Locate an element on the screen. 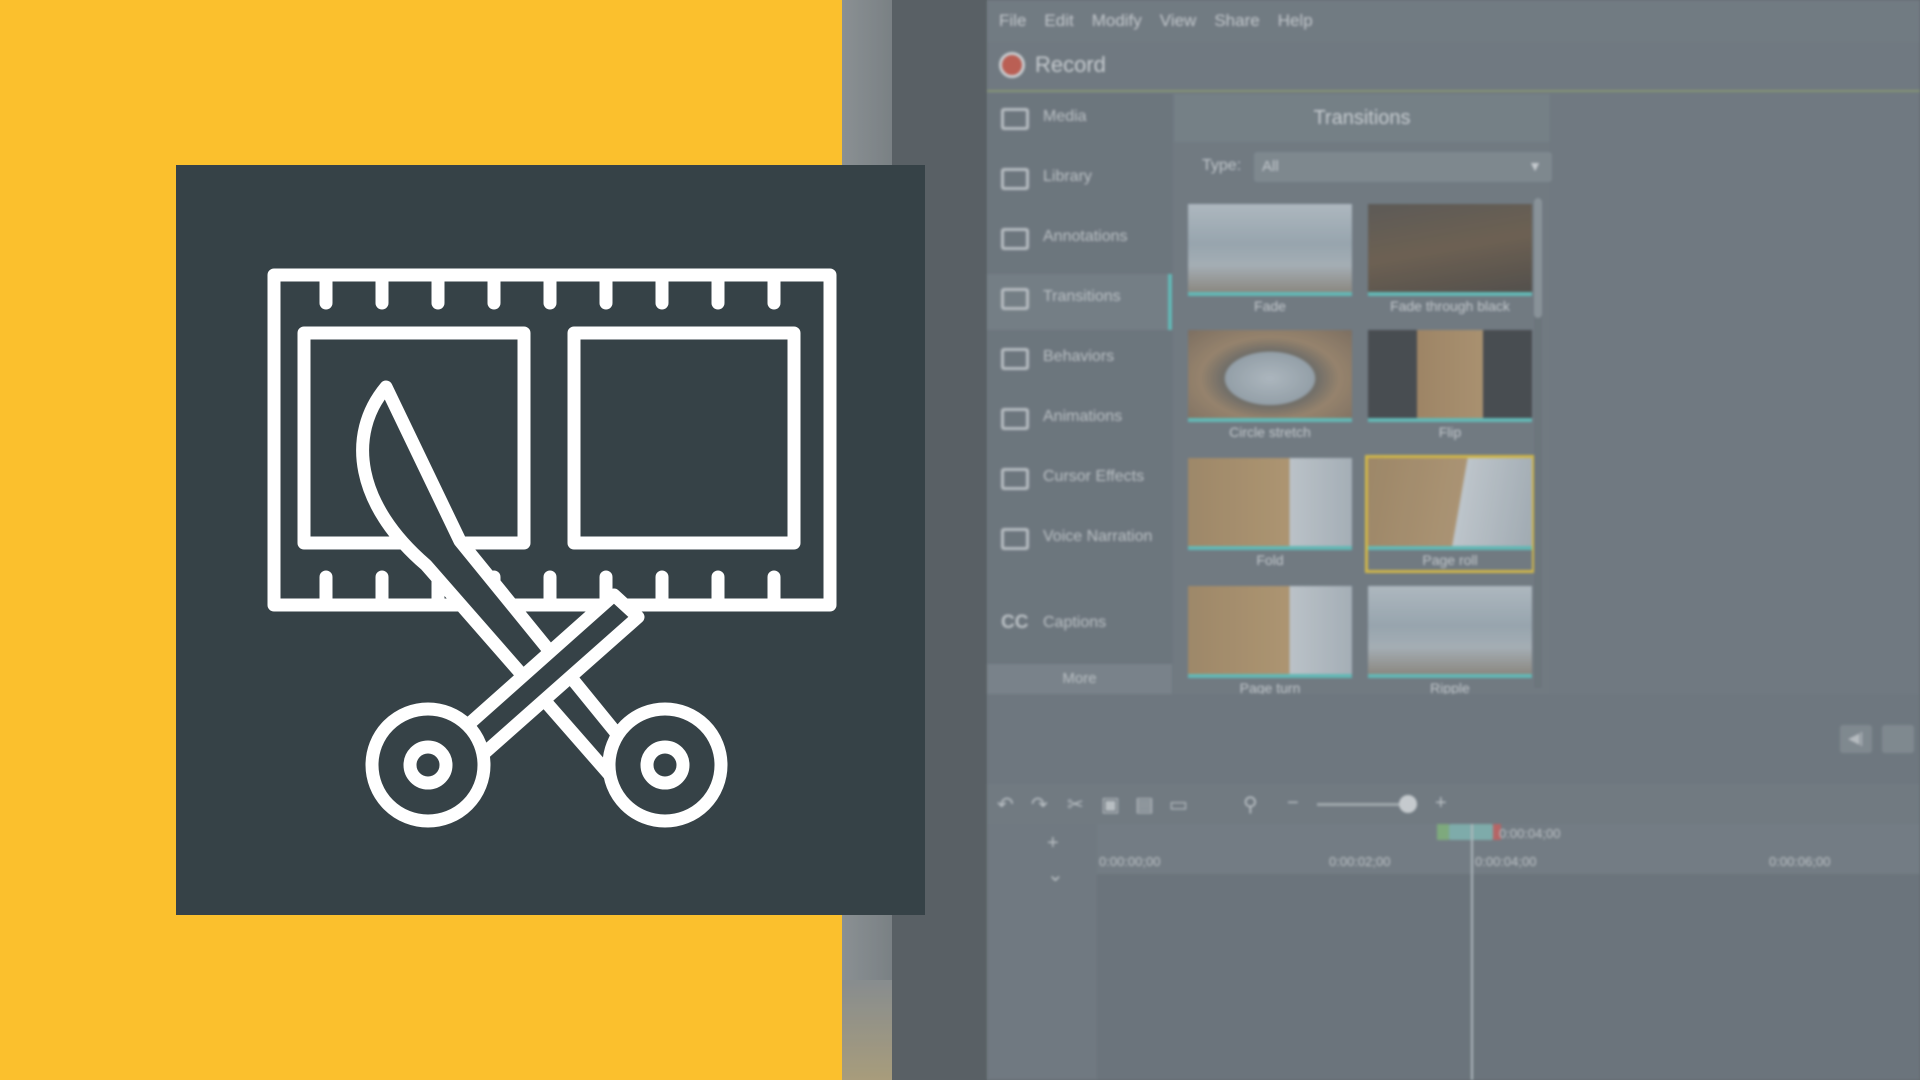 The image size is (1920, 1080). annotations-icon is located at coordinates (1015, 239).